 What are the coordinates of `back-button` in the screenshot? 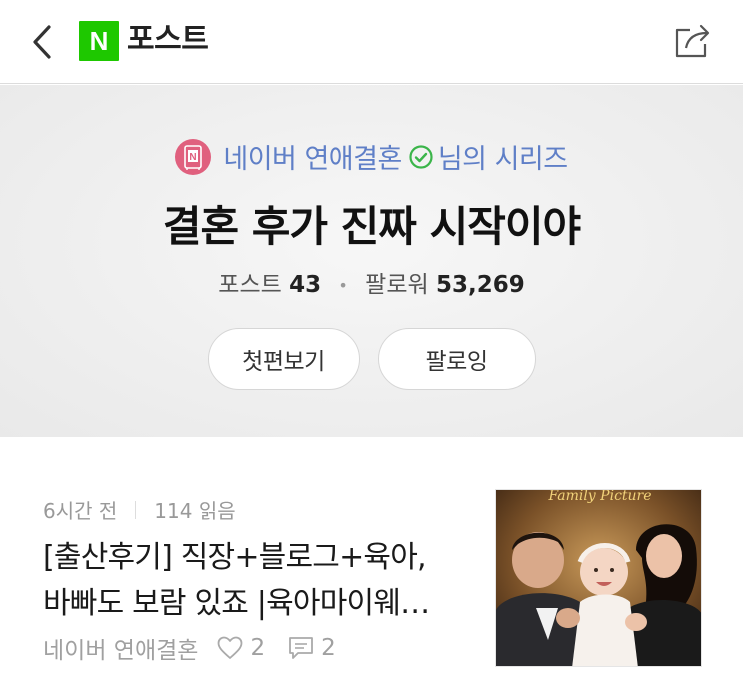 It's located at (42, 42).